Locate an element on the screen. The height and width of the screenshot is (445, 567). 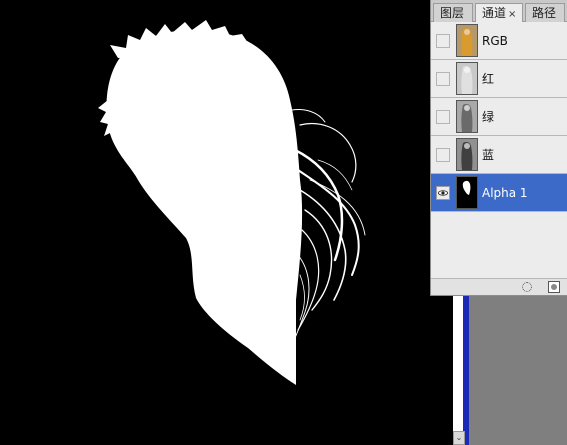
panel-footer is located at coordinates (499, 286).